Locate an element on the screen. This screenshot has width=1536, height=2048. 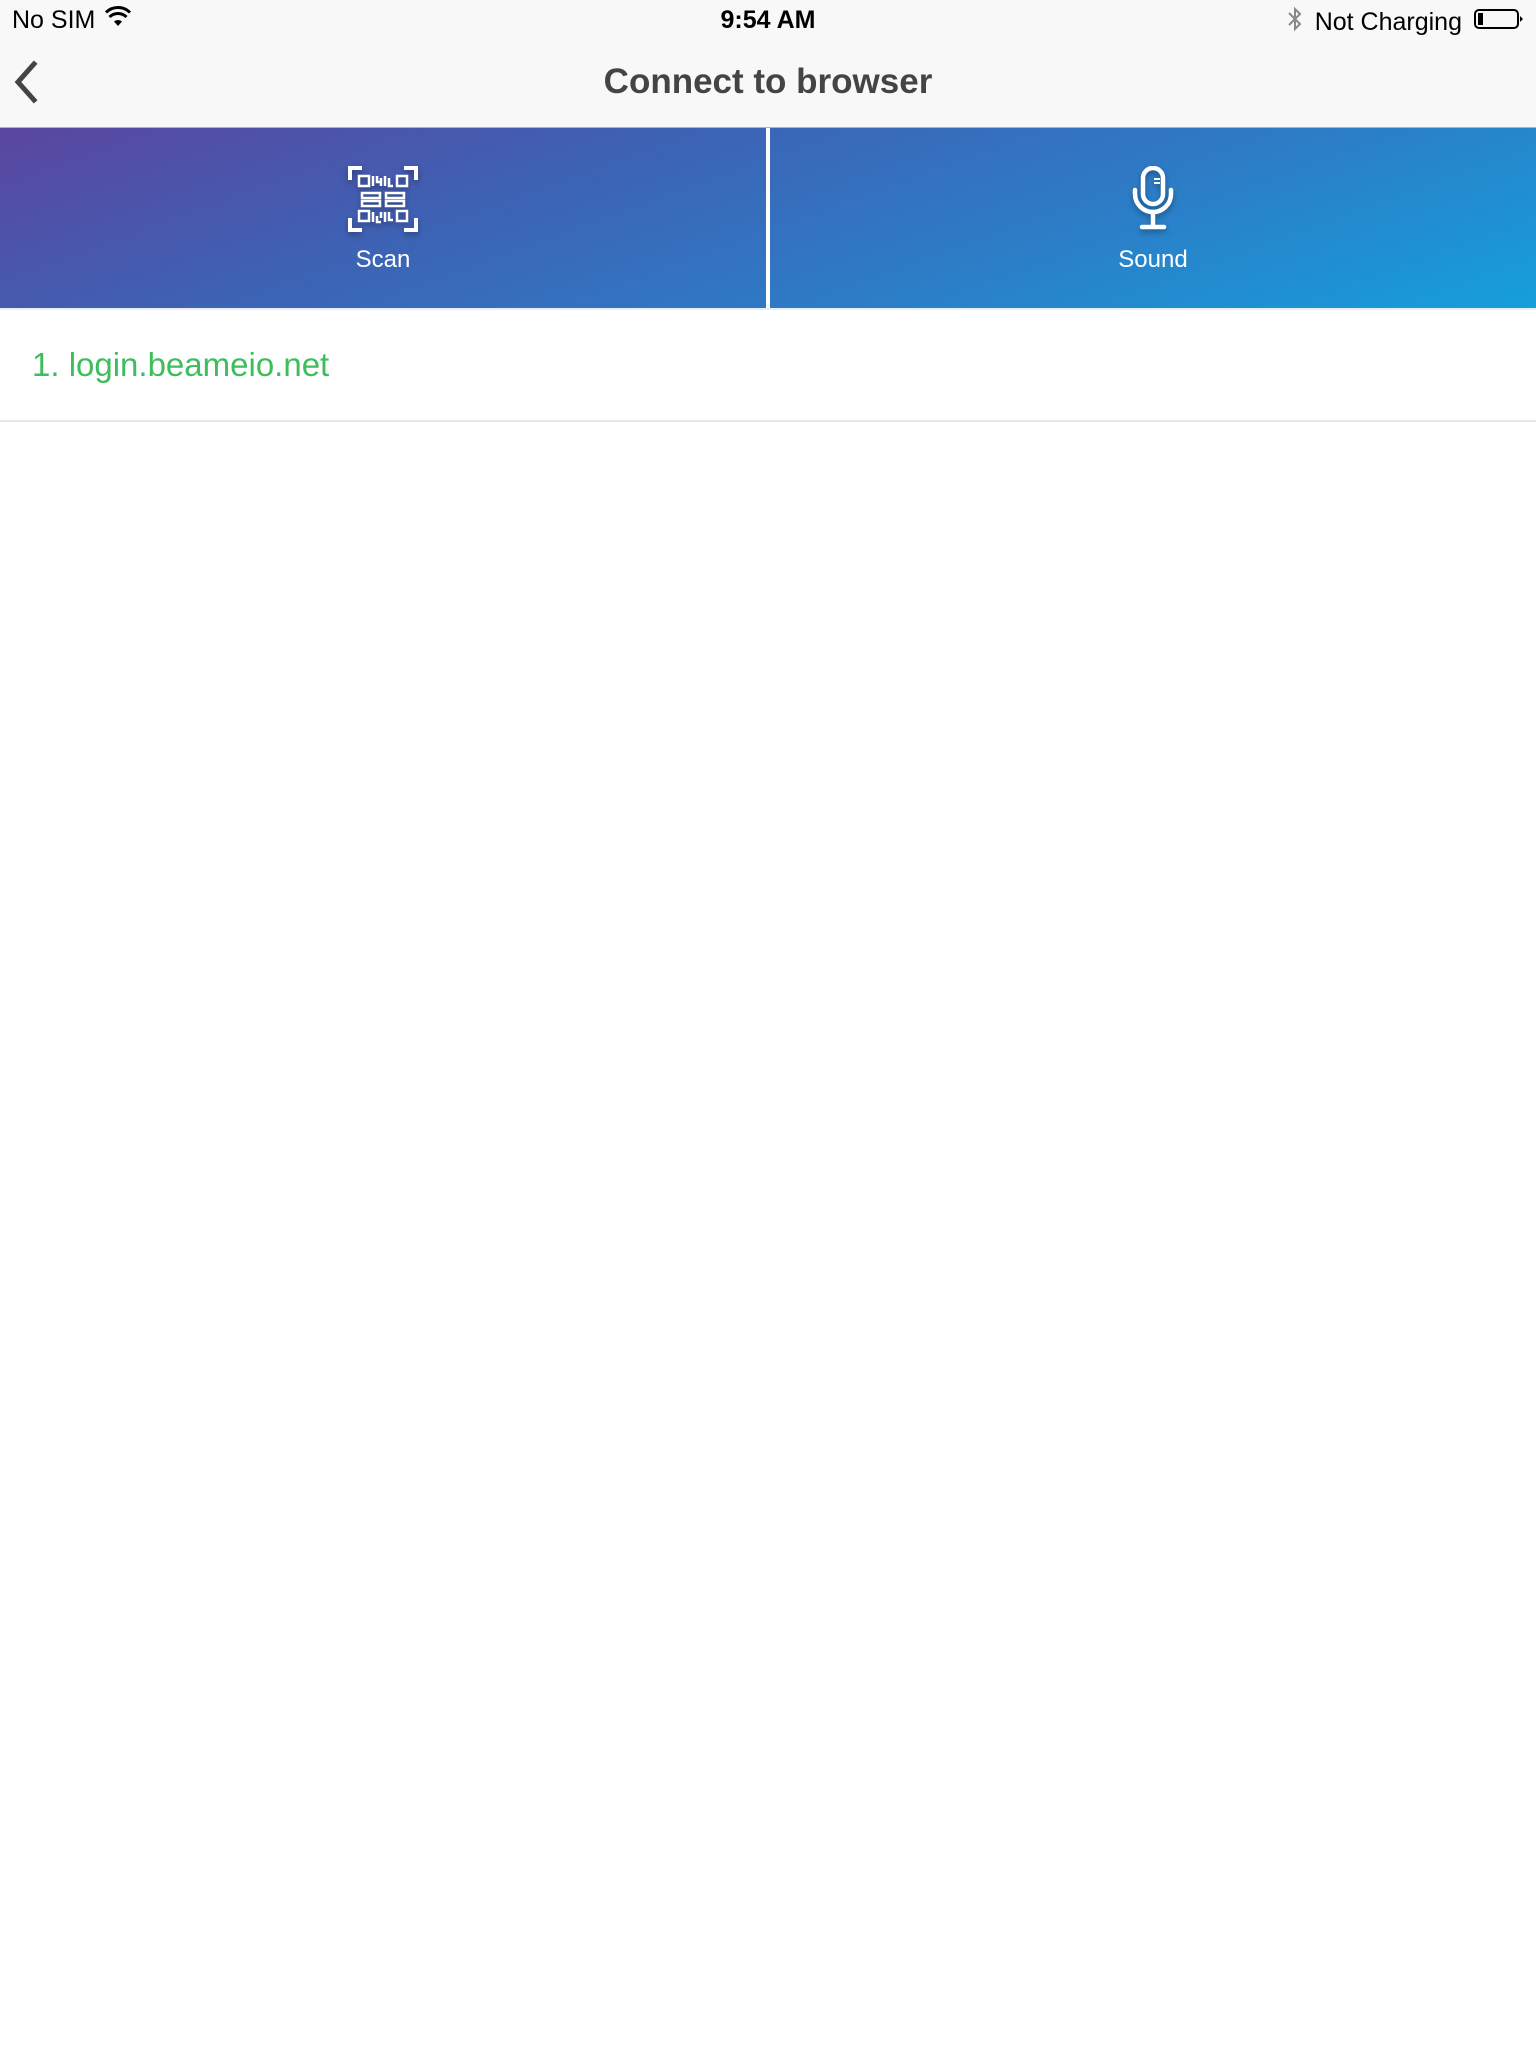
status-right: Not Charging is located at coordinates (1405, 22).